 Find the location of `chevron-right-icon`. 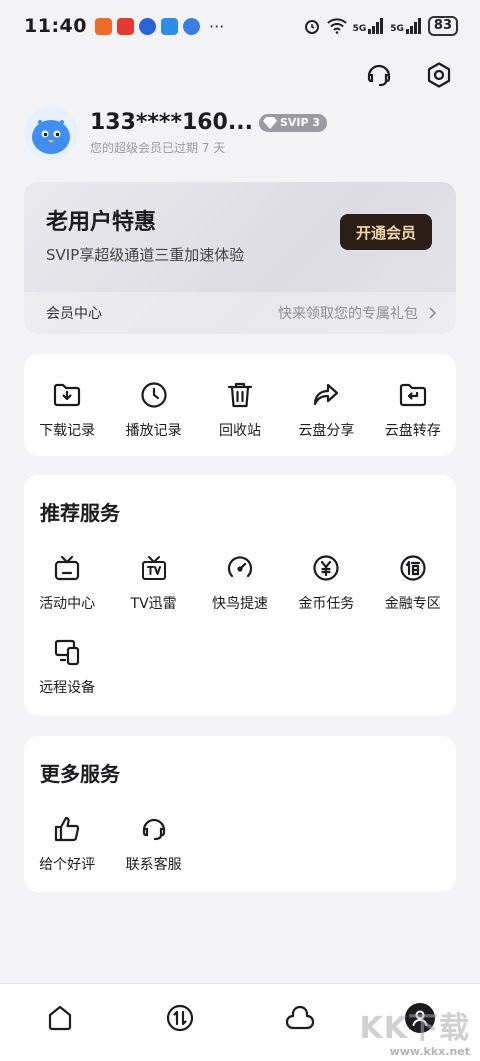

chevron-right-icon is located at coordinates (432, 313).